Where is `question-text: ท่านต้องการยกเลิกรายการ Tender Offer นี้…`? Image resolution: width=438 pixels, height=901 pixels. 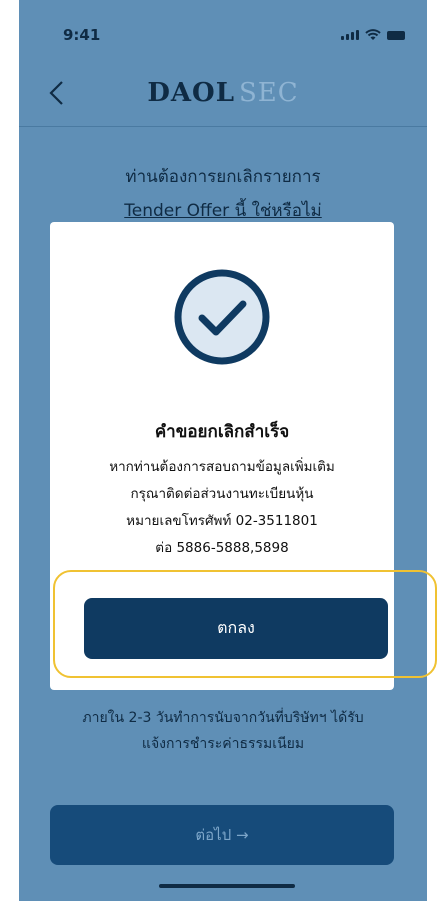 question-text: ท่านต้องการยกเลิกรายการ Tender Offer นี้… is located at coordinates (223, 194).